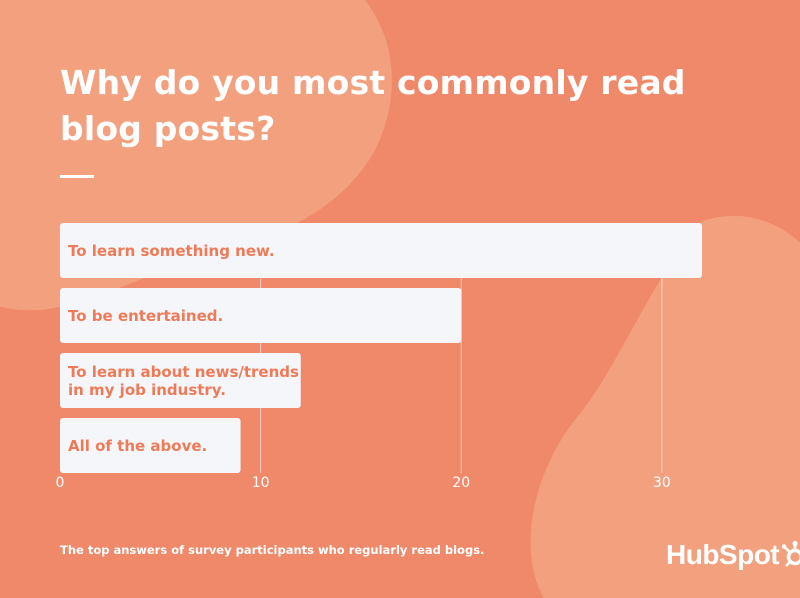  I want to click on hubspot-logo: HubSpot, so click(733, 555).